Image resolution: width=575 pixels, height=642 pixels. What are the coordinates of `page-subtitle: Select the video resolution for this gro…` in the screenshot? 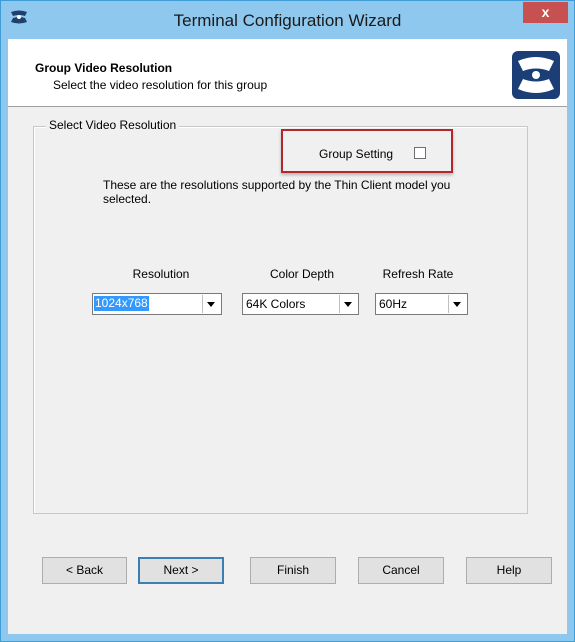 It's located at (160, 85).